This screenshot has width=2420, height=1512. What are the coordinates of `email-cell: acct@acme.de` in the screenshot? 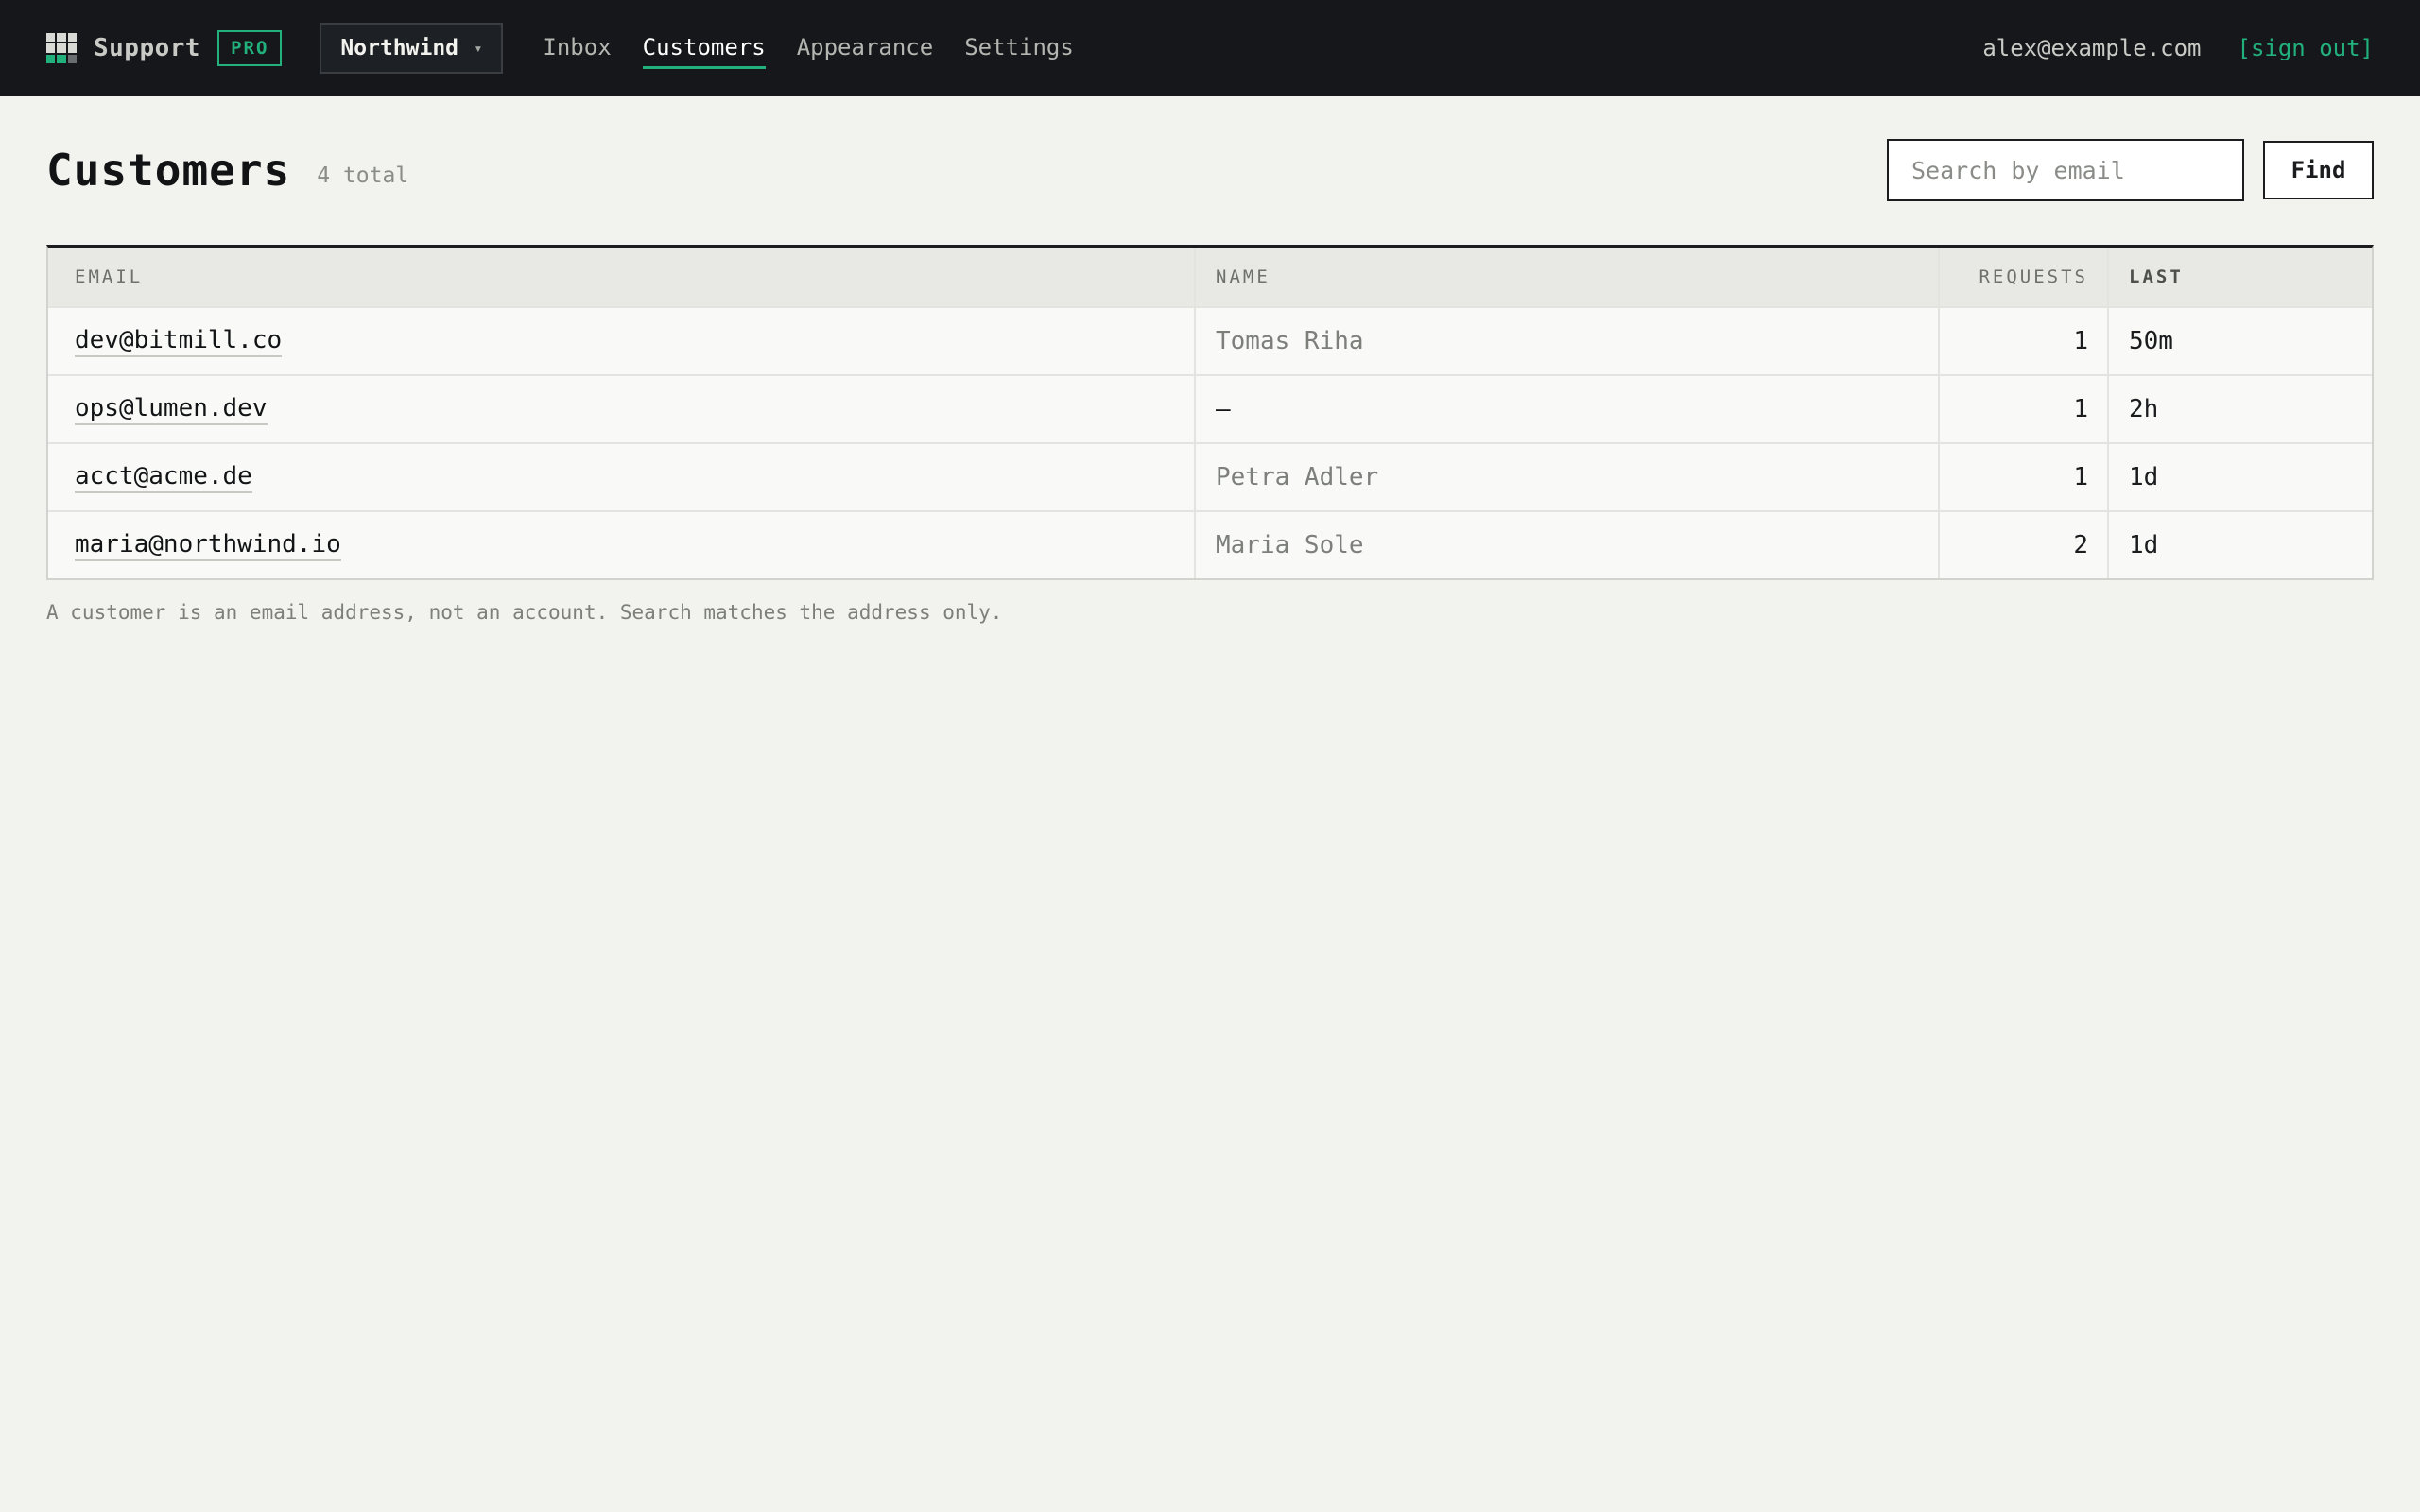 It's located at (622, 477).